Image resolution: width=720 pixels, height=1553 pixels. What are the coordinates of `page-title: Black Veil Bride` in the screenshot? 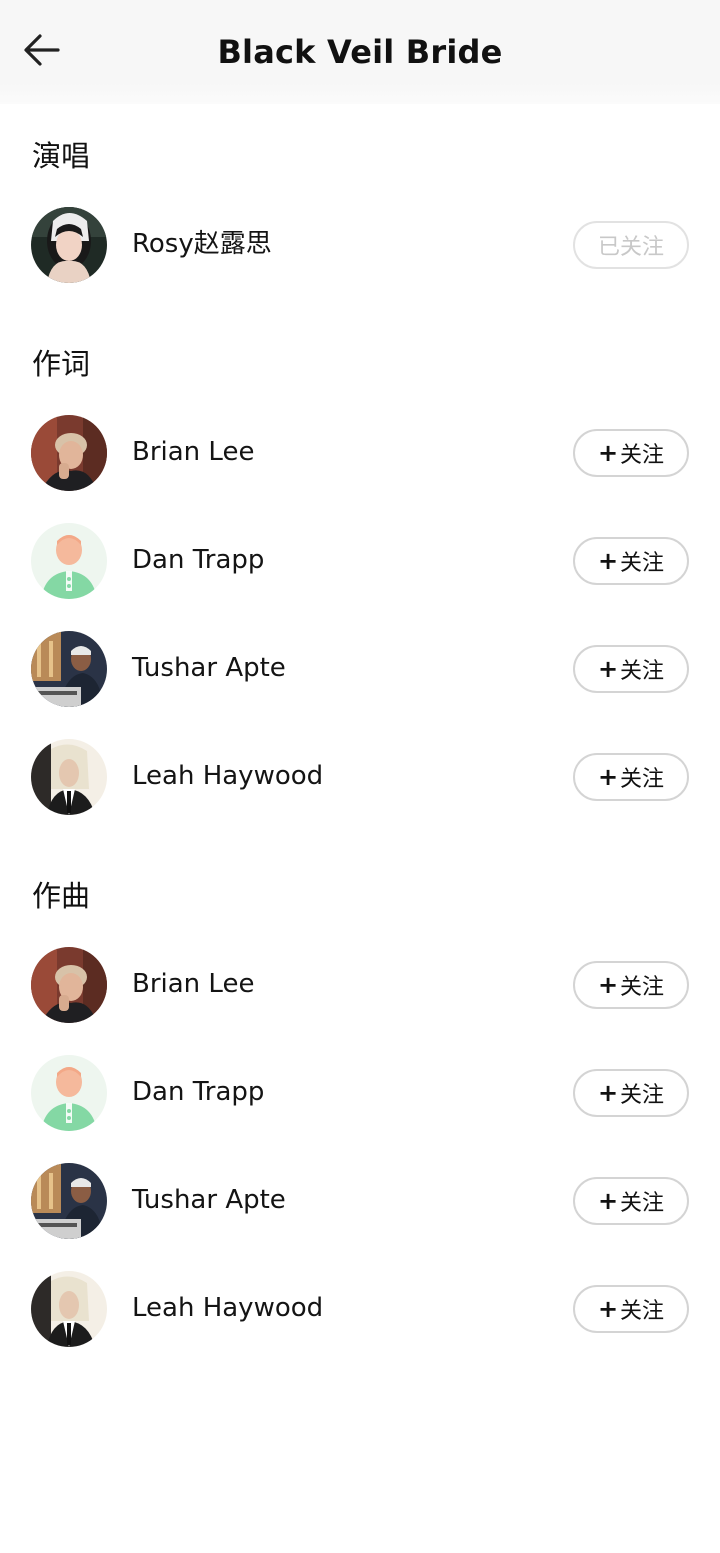 It's located at (360, 52).